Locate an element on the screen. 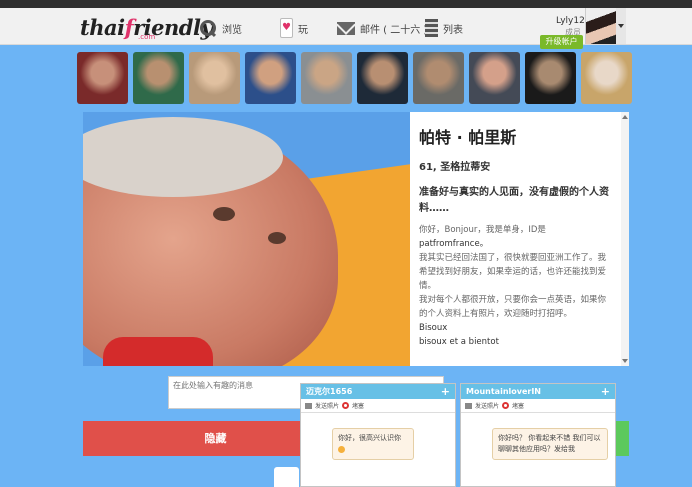  top-strip is located at coordinates (346, 4).